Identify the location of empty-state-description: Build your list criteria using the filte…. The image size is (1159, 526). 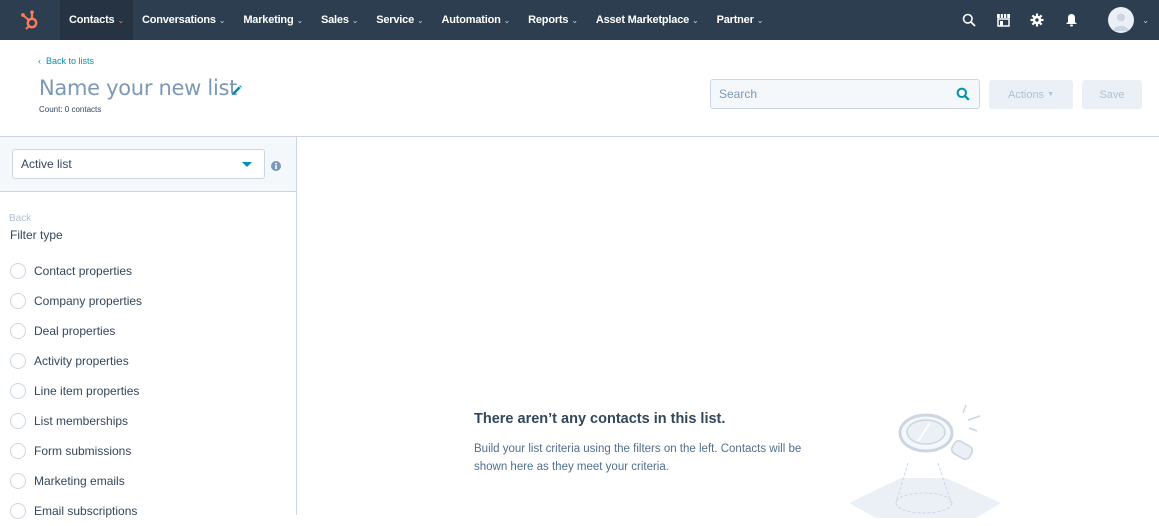
(638, 458).